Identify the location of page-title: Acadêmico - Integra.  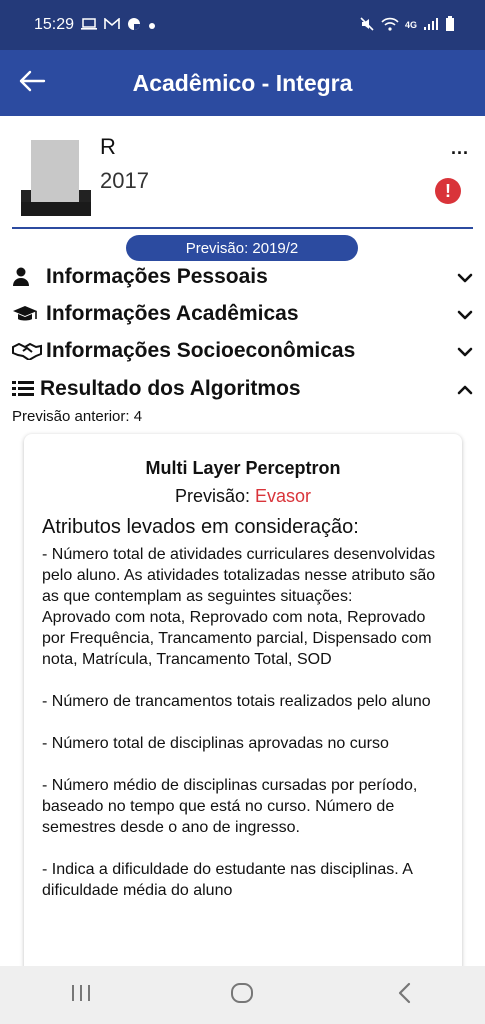
(242, 82).